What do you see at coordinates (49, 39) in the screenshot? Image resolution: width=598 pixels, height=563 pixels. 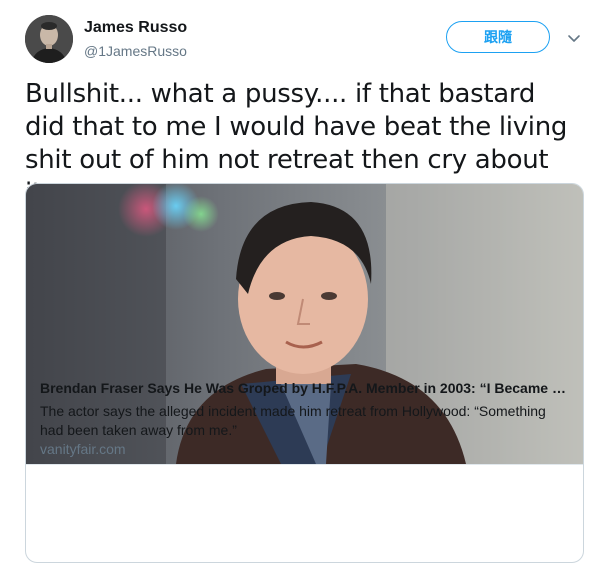 I see `avatar` at bounding box center [49, 39].